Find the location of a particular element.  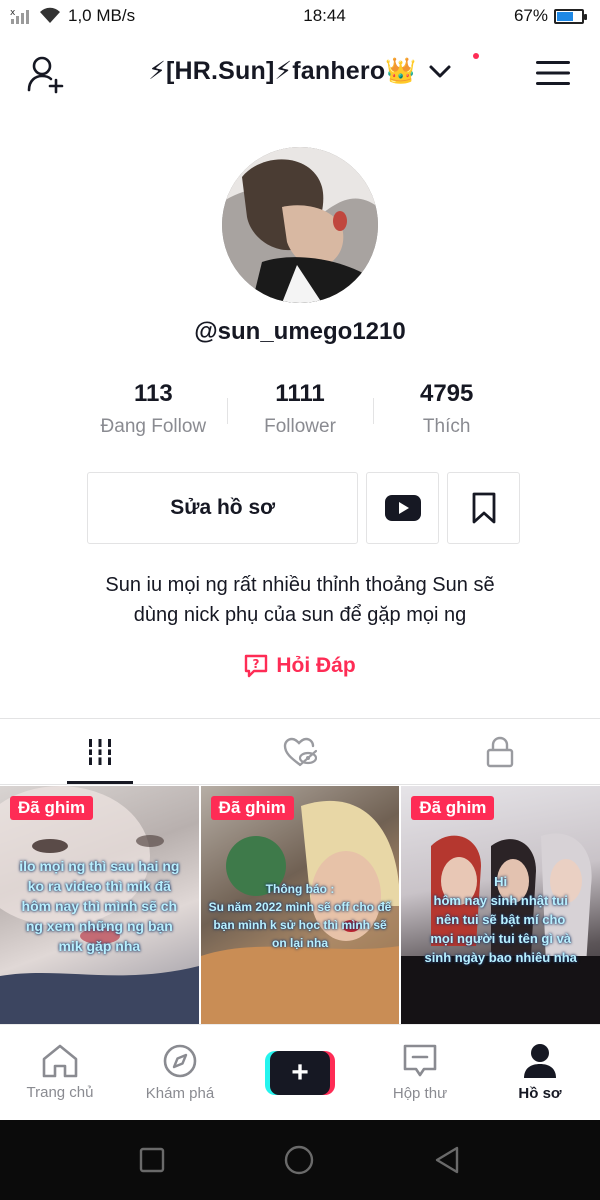

caption-line: ko ra video thì mik đã is located at coordinates (99, 886).